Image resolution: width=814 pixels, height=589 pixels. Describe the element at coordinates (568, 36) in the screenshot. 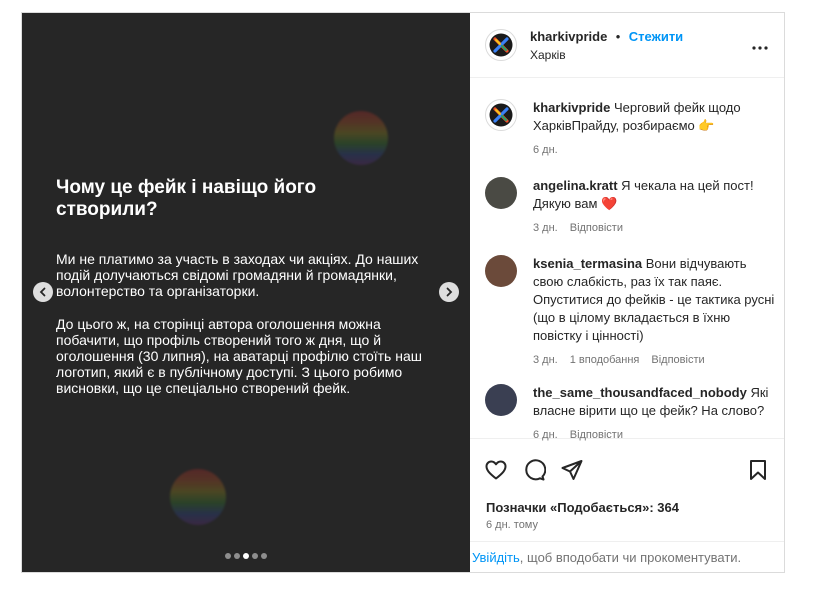

I see `header-username: kharkivpride` at that location.